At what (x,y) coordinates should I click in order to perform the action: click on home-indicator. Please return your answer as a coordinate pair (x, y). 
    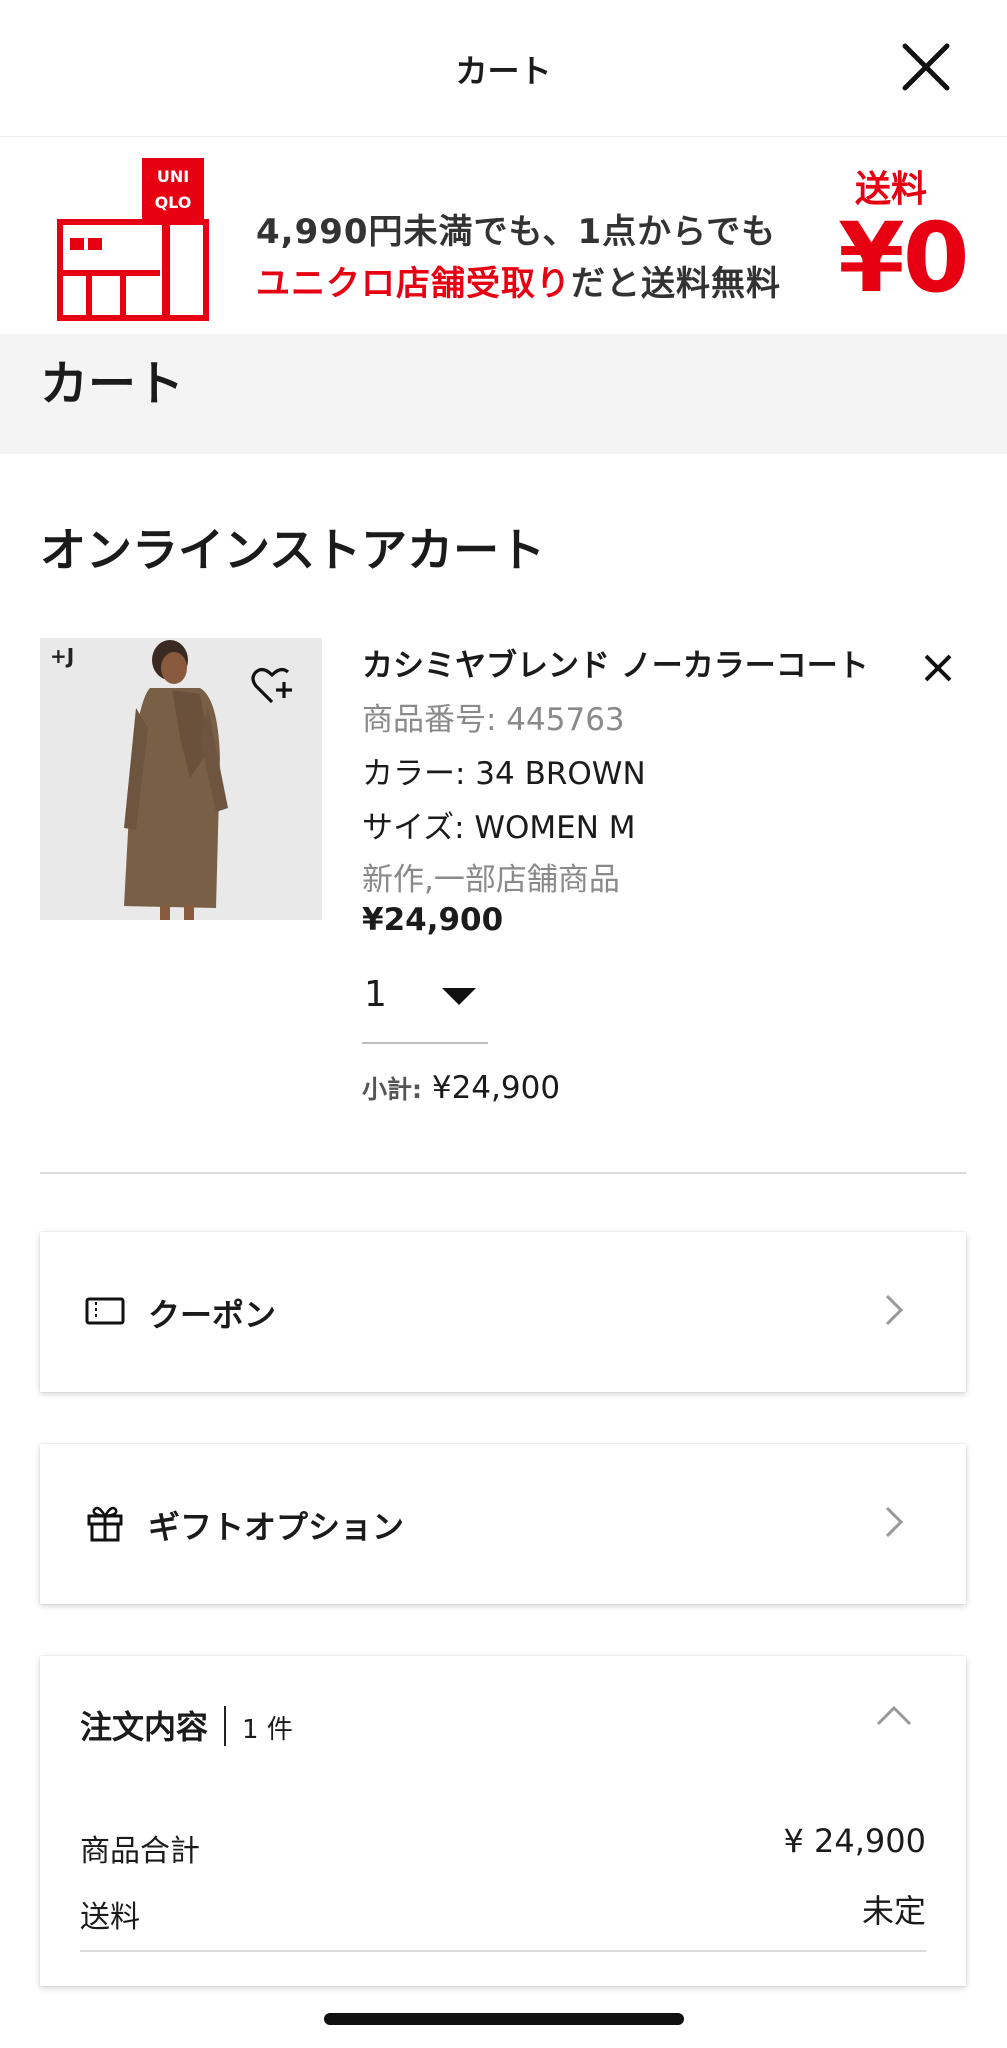
    Looking at the image, I should click on (504, 2019).